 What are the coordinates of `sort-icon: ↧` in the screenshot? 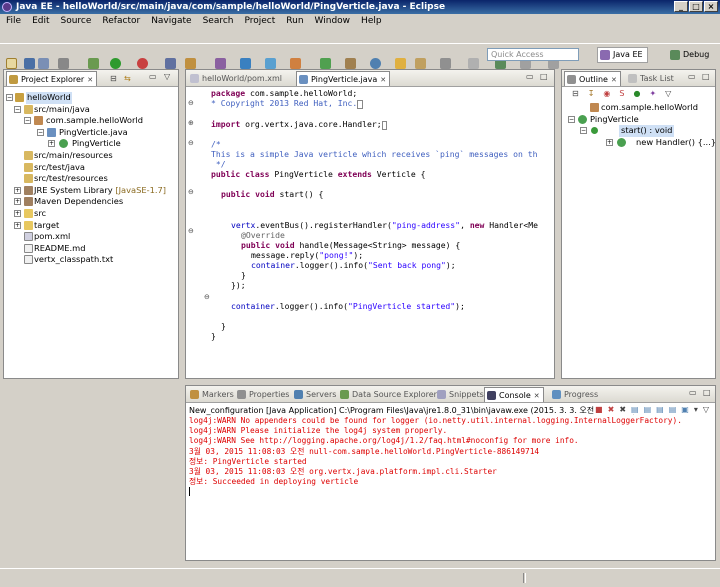 It's located at (591, 93).